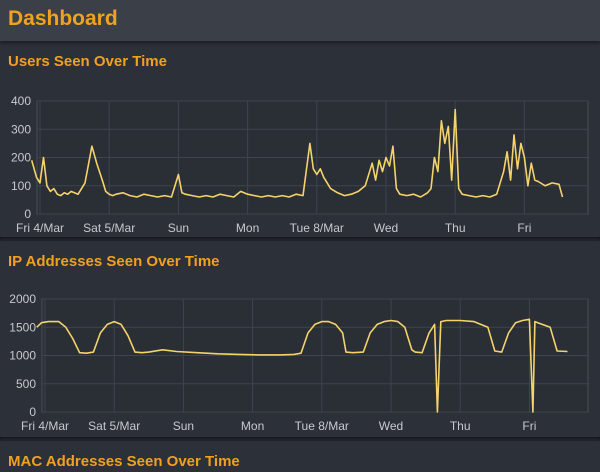 The height and width of the screenshot is (472, 600). What do you see at coordinates (300, 456) in the screenshot?
I see `mac-addresses-panel: MAC Addresses Seen Over Time` at bounding box center [300, 456].